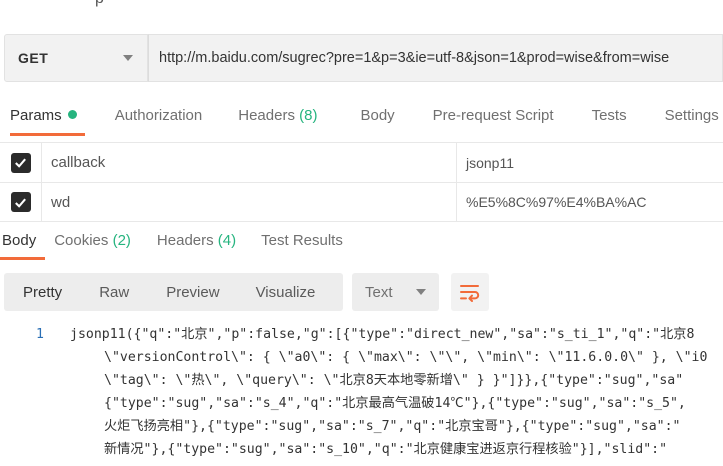 The height and width of the screenshot is (466, 723). Describe the element at coordinates (40, 334) in the screenshot. I see `line-number: 1` at that location.